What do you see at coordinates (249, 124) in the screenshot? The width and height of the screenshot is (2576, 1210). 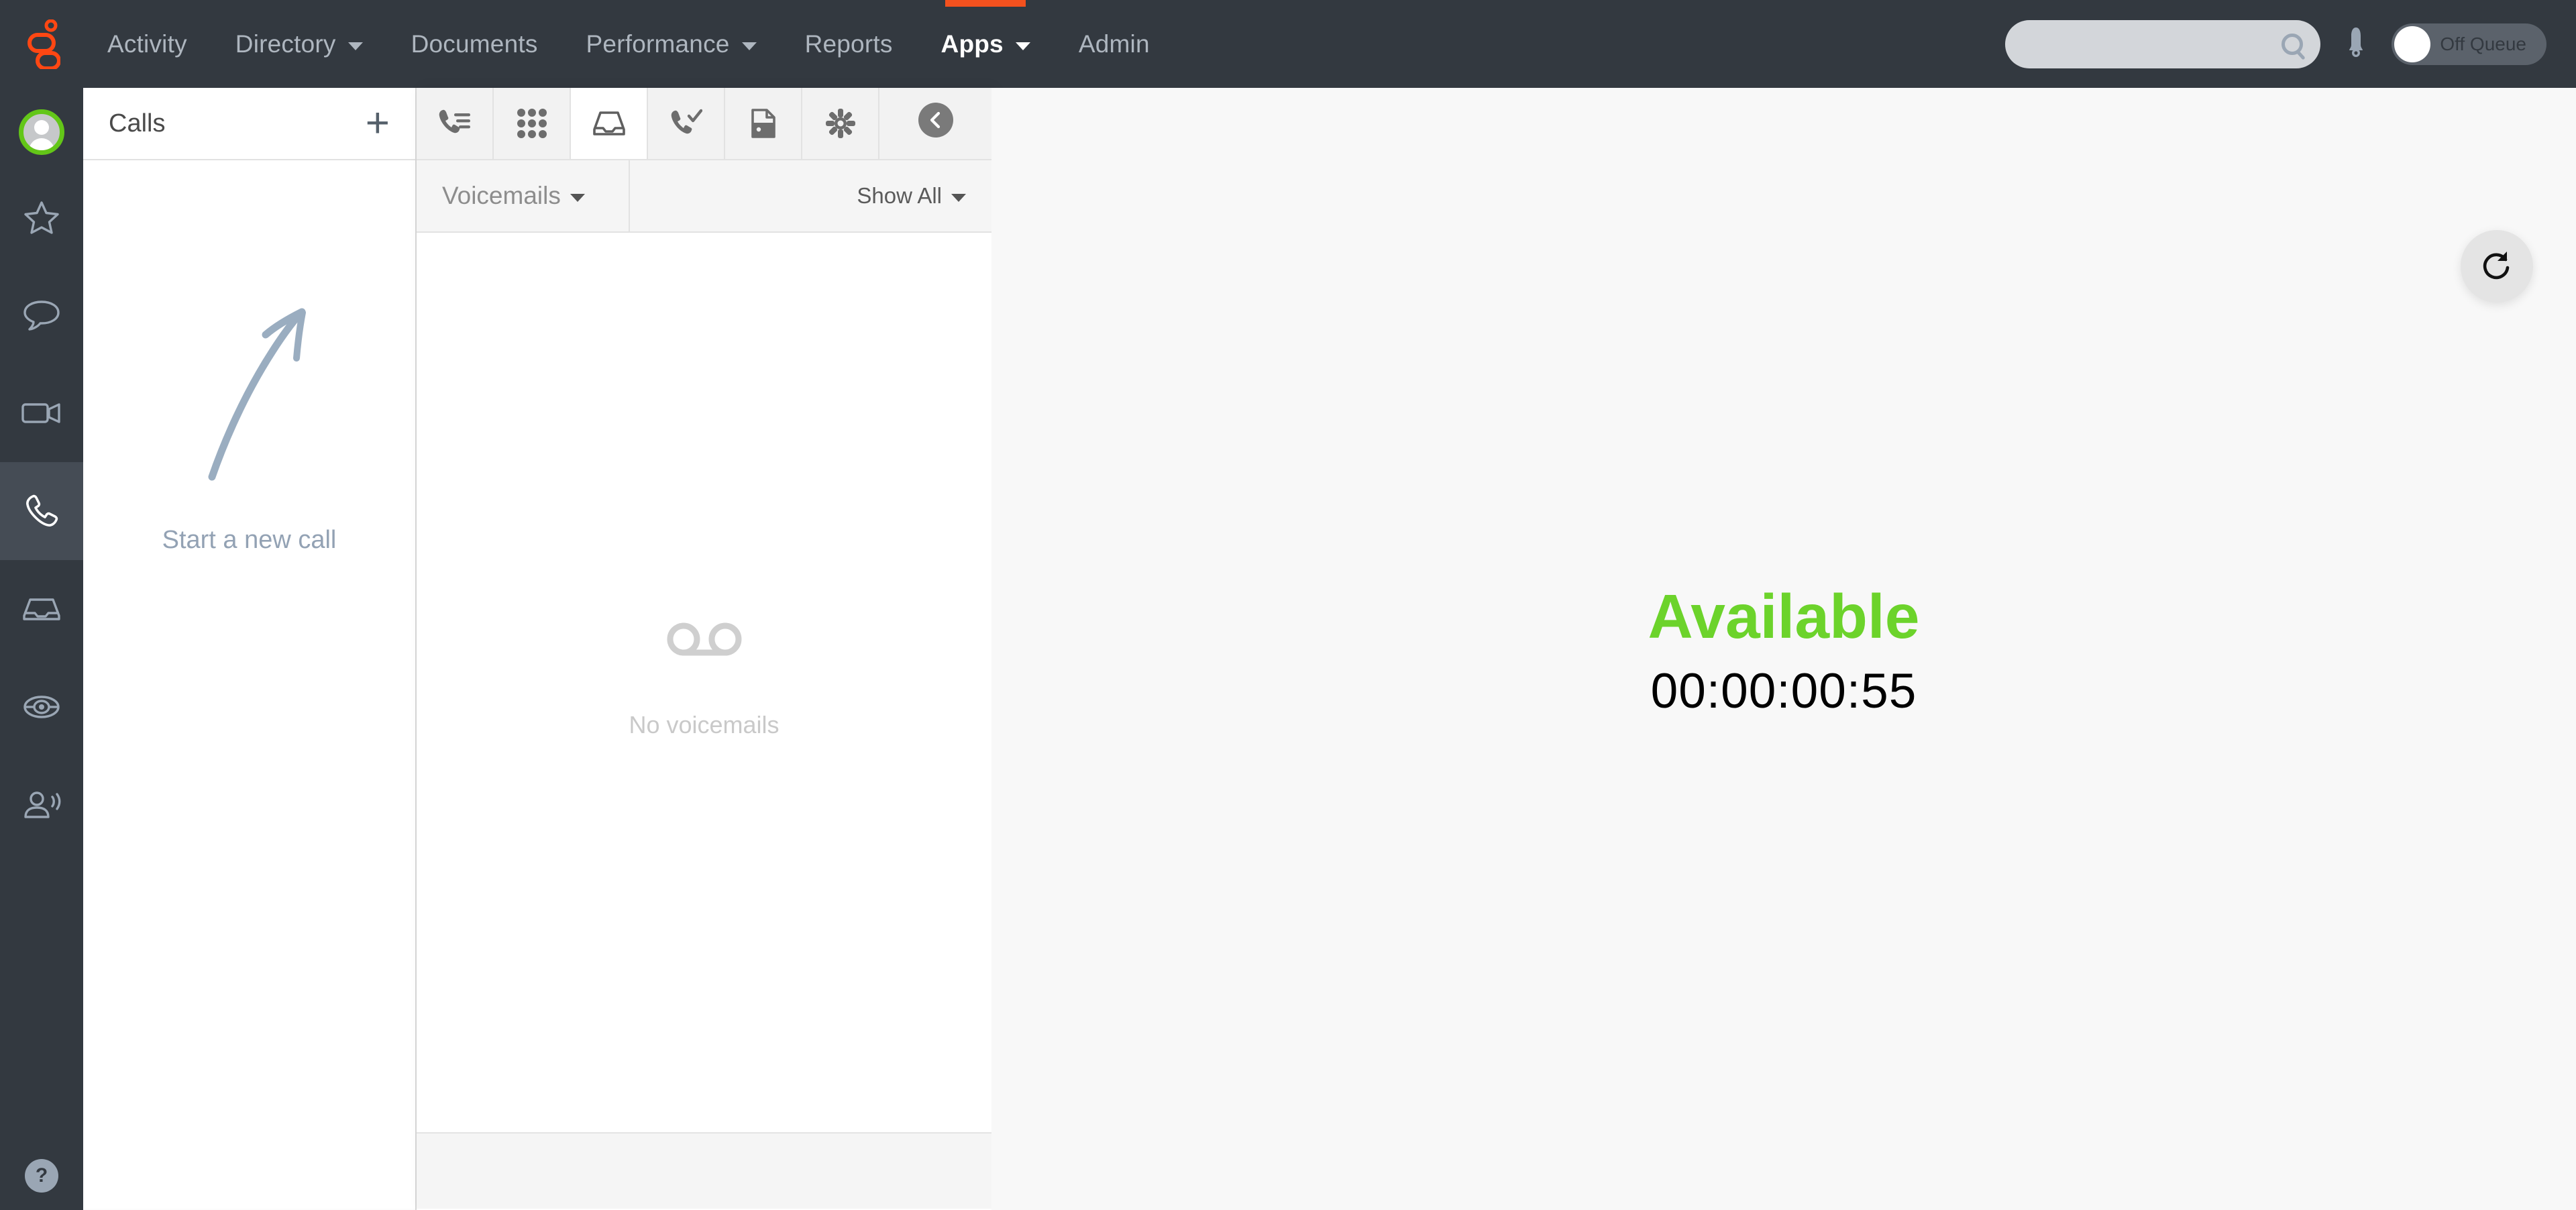 I see `calls-panel-header: Calls +` at bounding box center [249, 124].